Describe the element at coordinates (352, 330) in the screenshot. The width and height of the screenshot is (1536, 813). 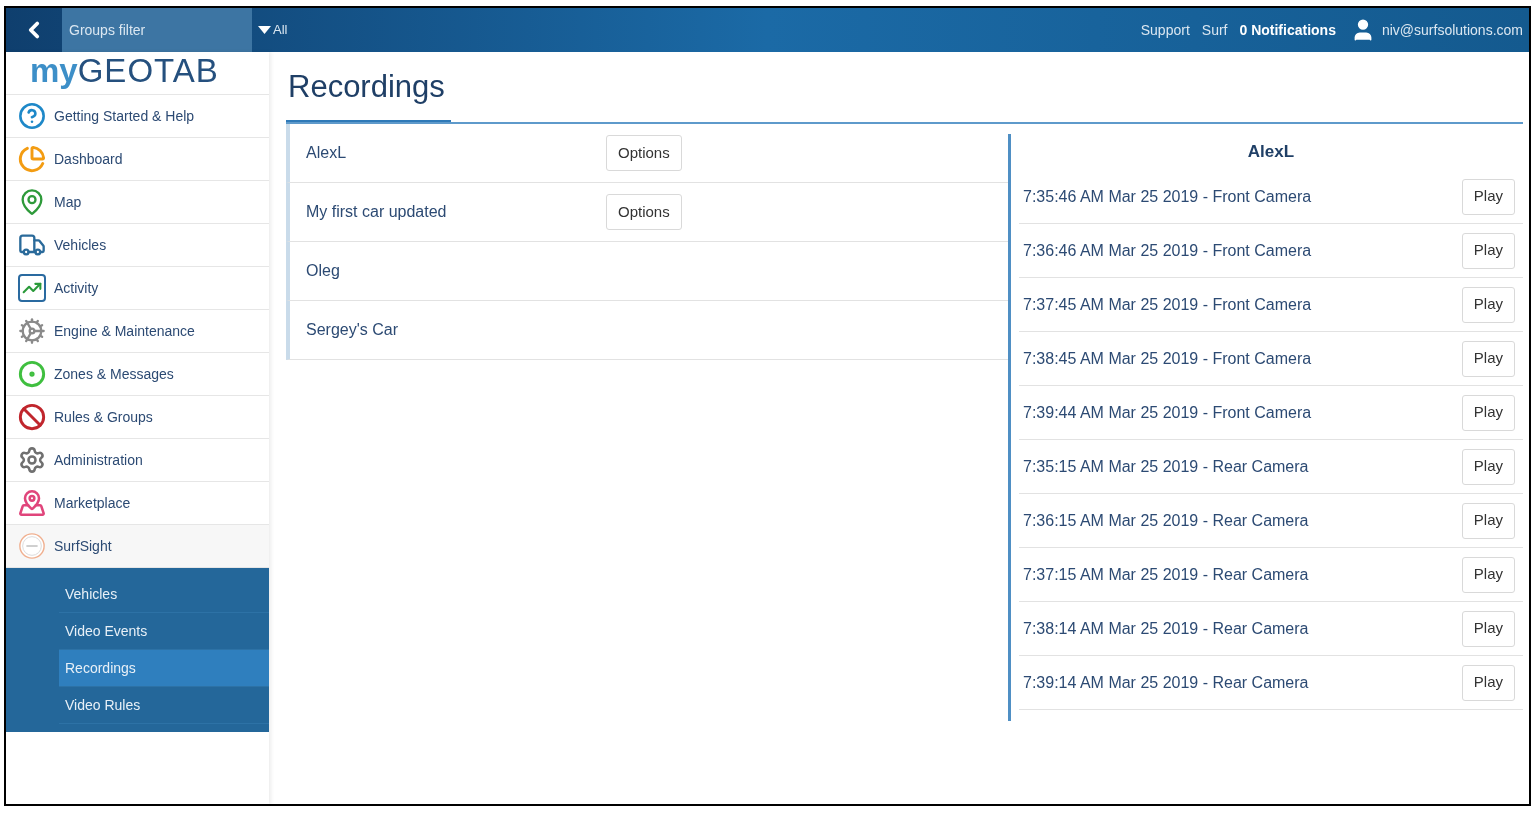
I see `vehicle-name: Sergey's Car` at that location.